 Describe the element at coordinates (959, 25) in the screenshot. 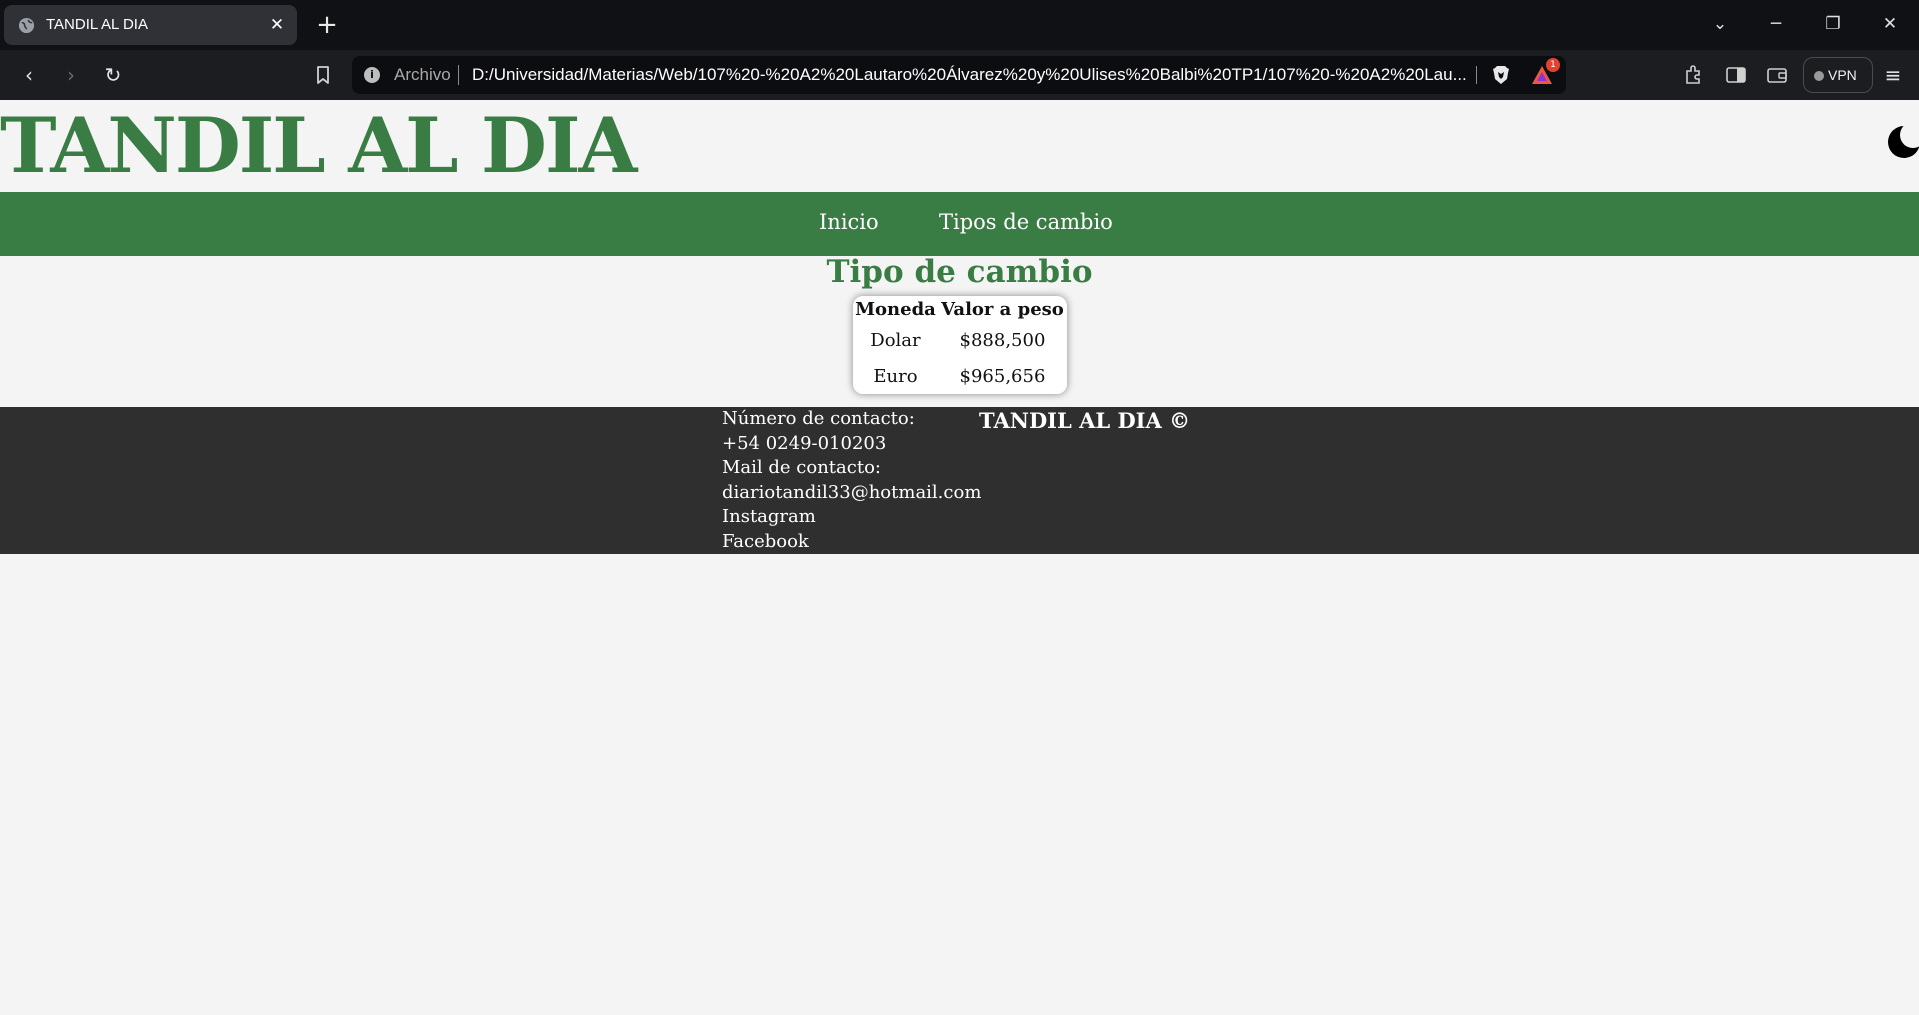

I see `browser-tab-strip: TANDIL AL DIA ✕ + ⌄ ─ ❐ ✕` at that location.